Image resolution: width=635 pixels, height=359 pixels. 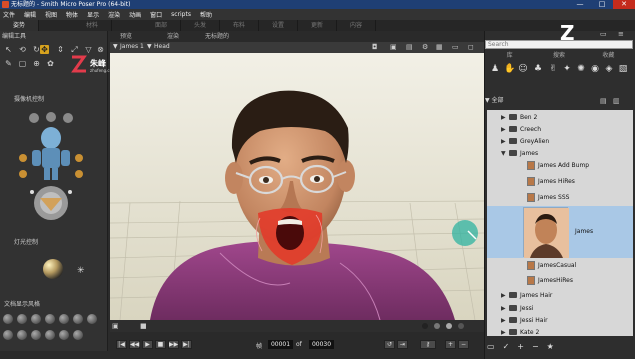 I want to click on menu-scripts: scripts, so click(x=181, y=14).